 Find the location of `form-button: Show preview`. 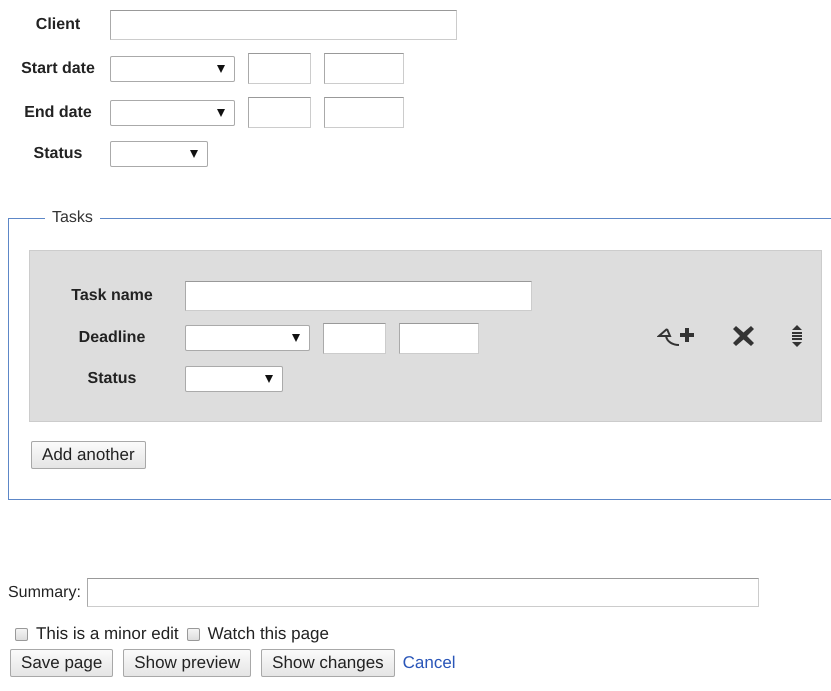

form-button: Show preview is located at coordinates (187, 663).